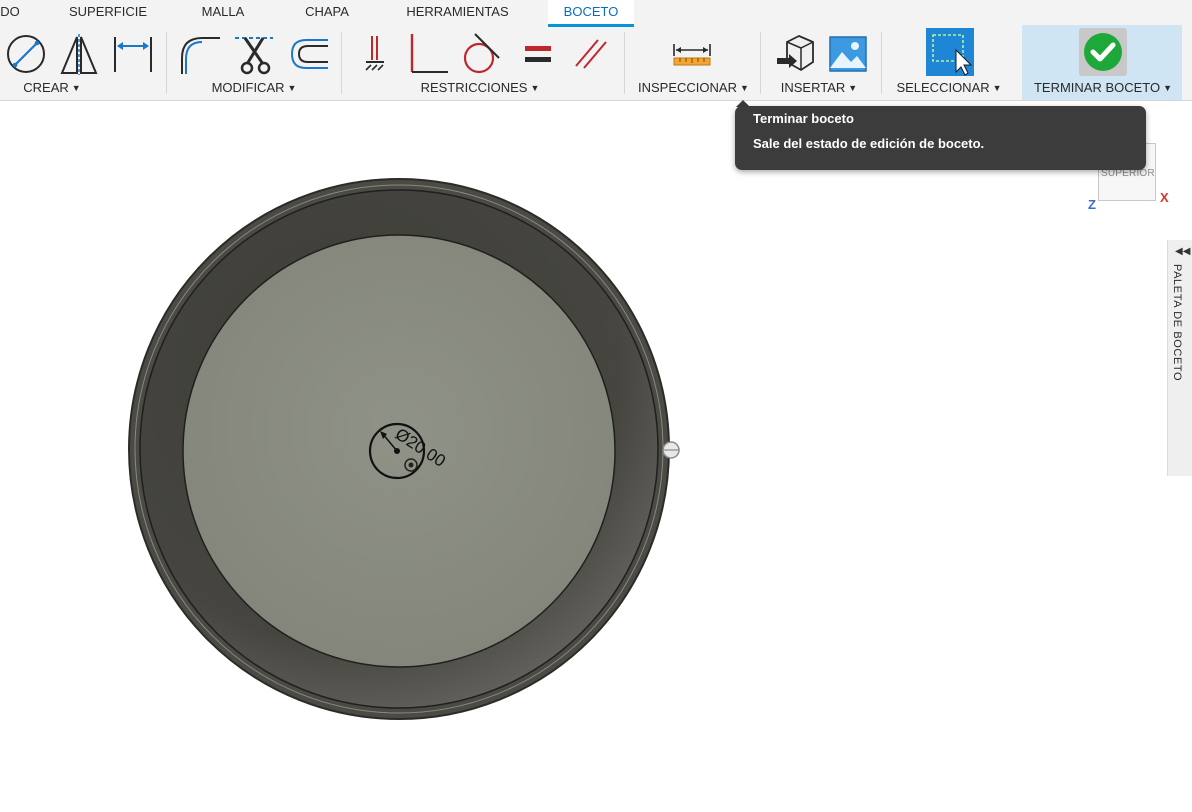 The width and height of the screenshot is (1192, 812). Describe the element at coordinates (1103, 88) in the screenshot. I see `finish-sketch-button: TERMINAR BOCETO ▼` at that location.